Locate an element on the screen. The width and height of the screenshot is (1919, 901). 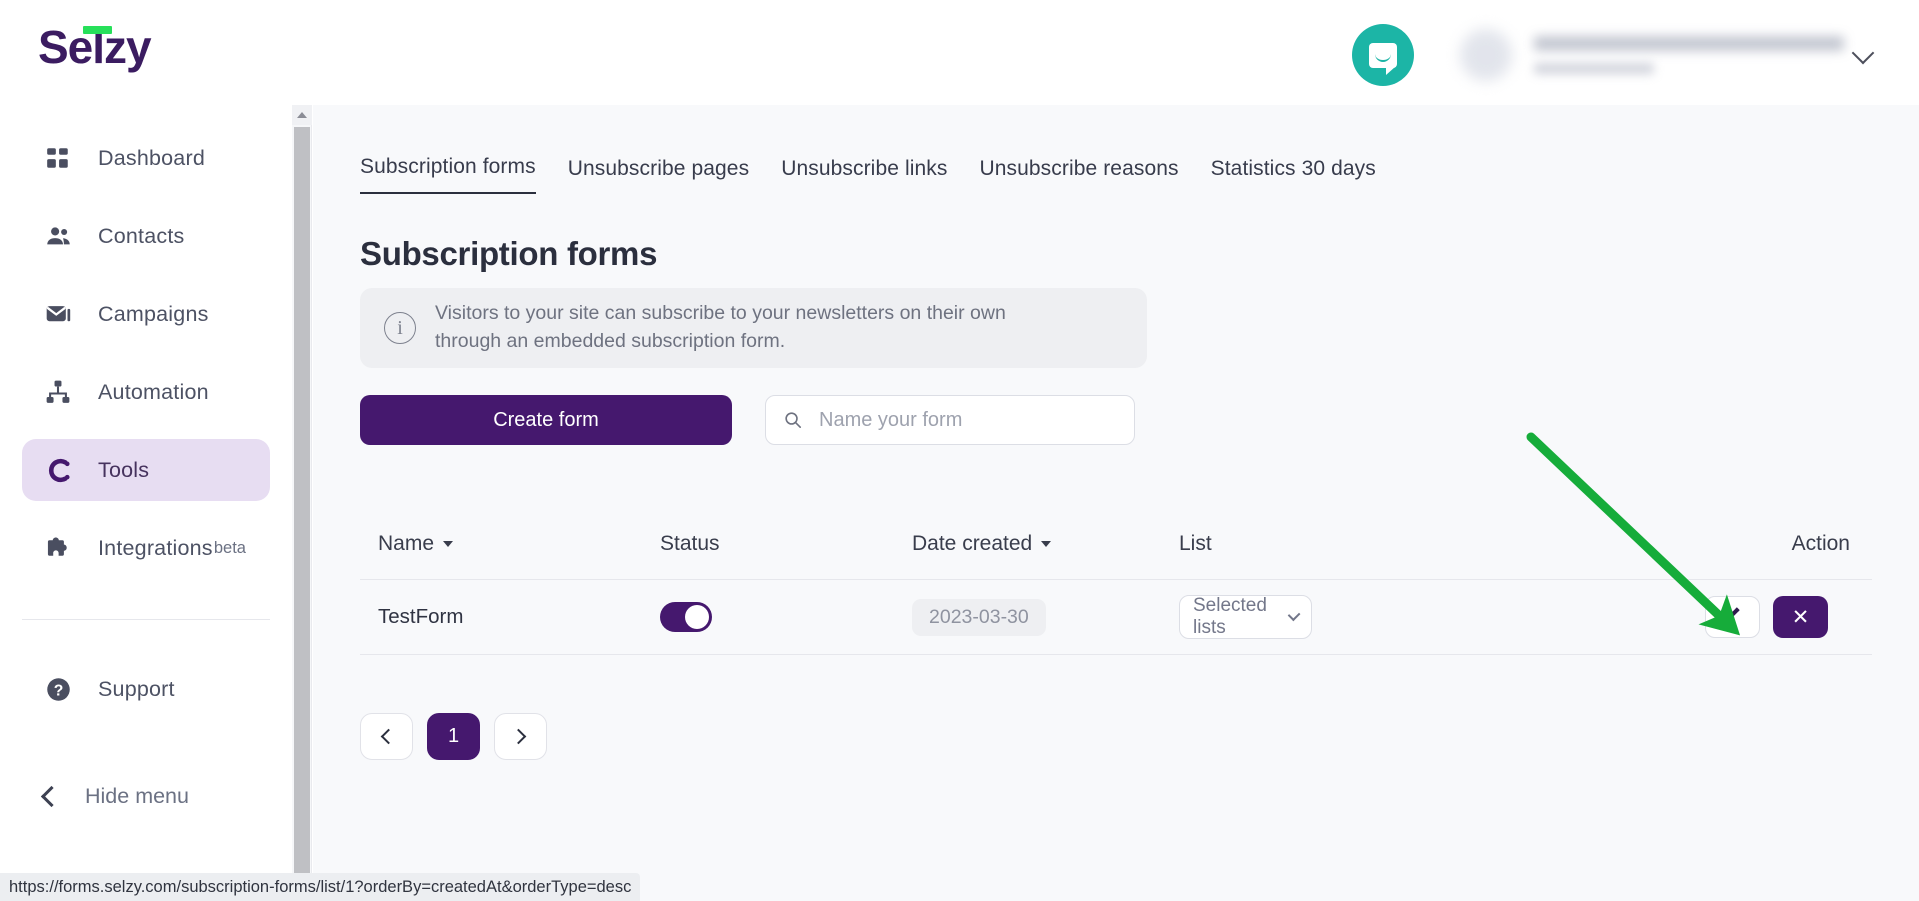
people-icon is located at coordinates (58, 236).